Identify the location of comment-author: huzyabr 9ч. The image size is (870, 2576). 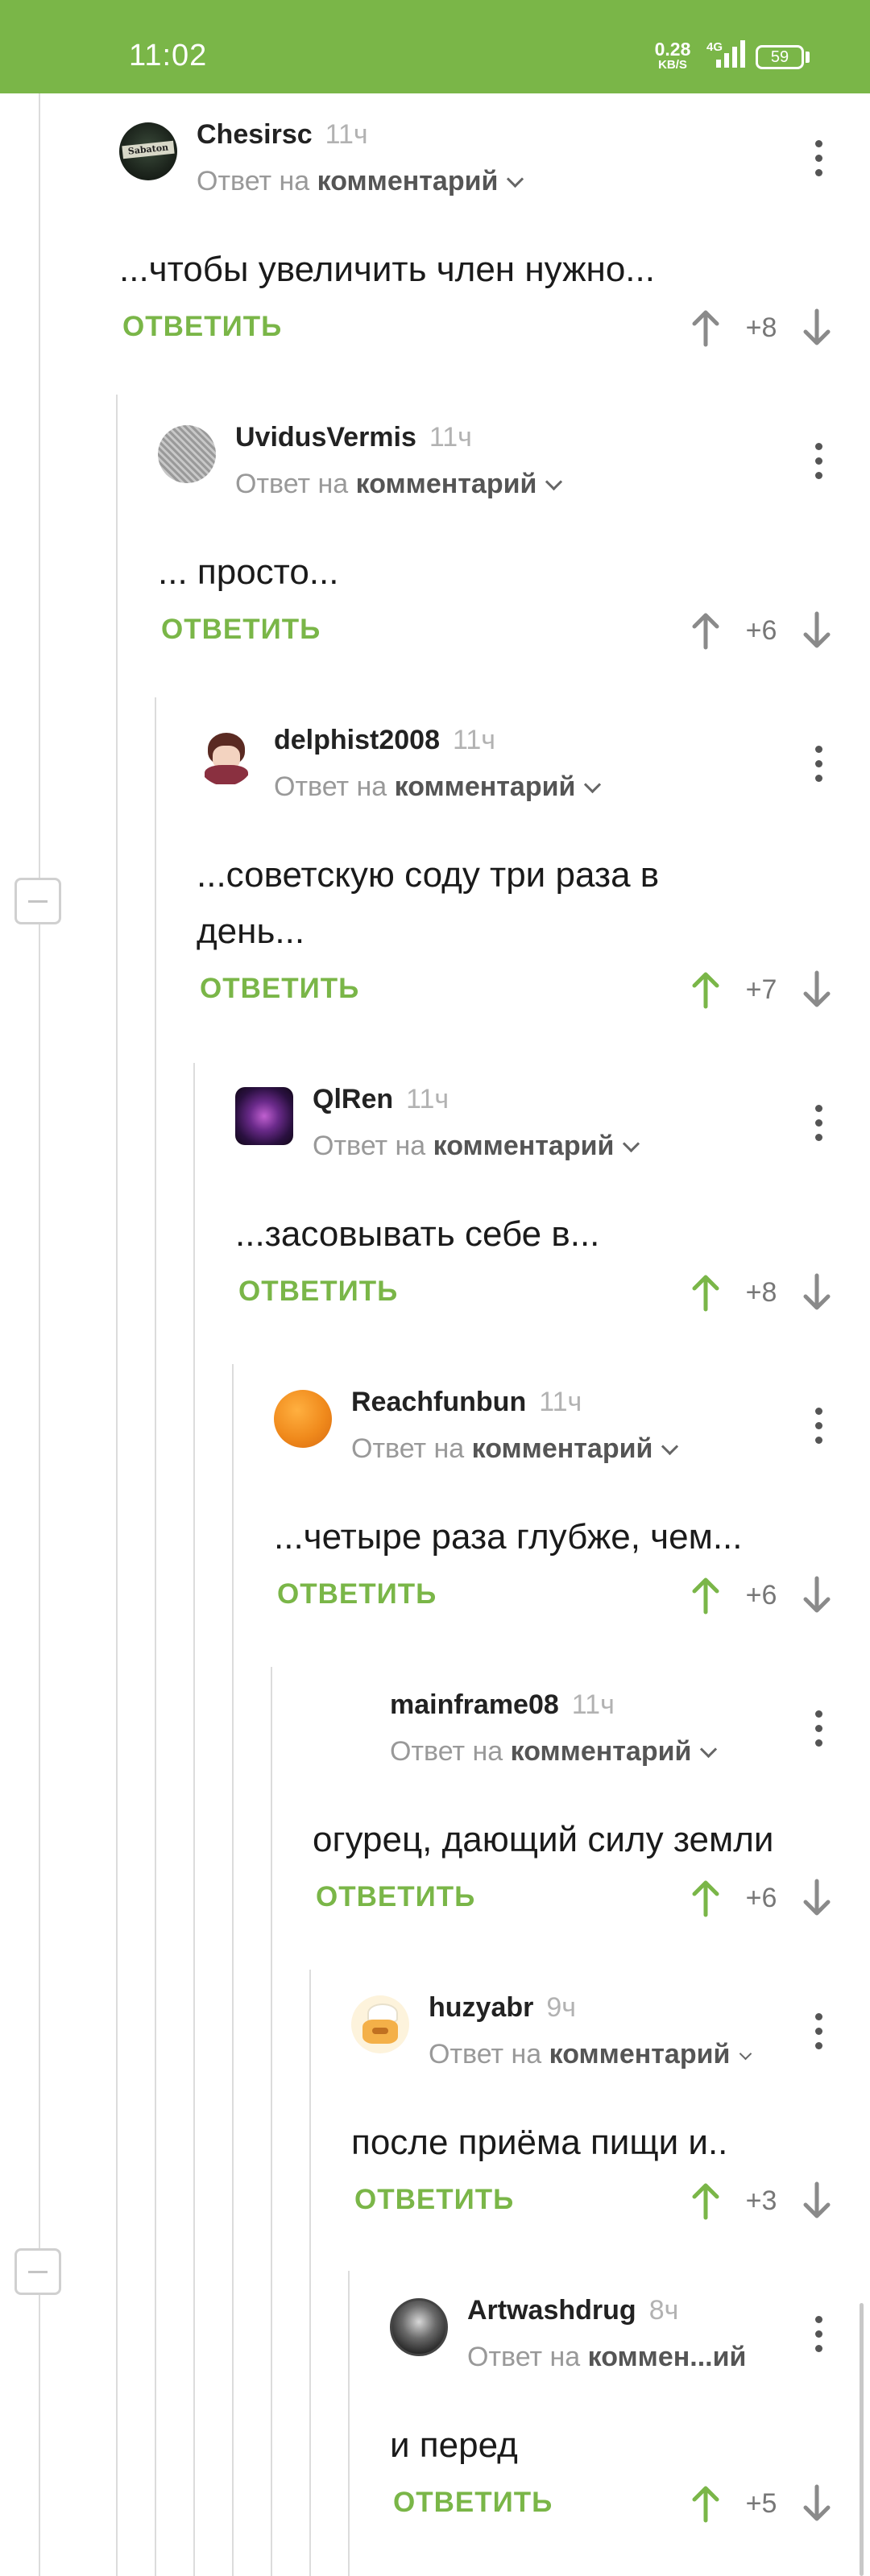
(503, 2008).